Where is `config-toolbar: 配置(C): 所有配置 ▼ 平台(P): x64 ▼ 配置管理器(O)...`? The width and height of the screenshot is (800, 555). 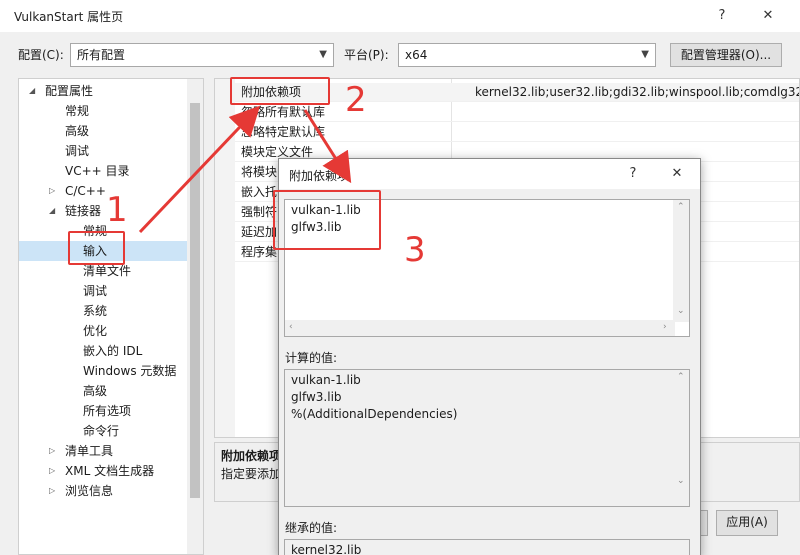
config-toolbar: 配置(C): 所有配置 ▼ 平台(P): x64 ▼ 配置管理器(O)... is located at coordinates (400, 55).